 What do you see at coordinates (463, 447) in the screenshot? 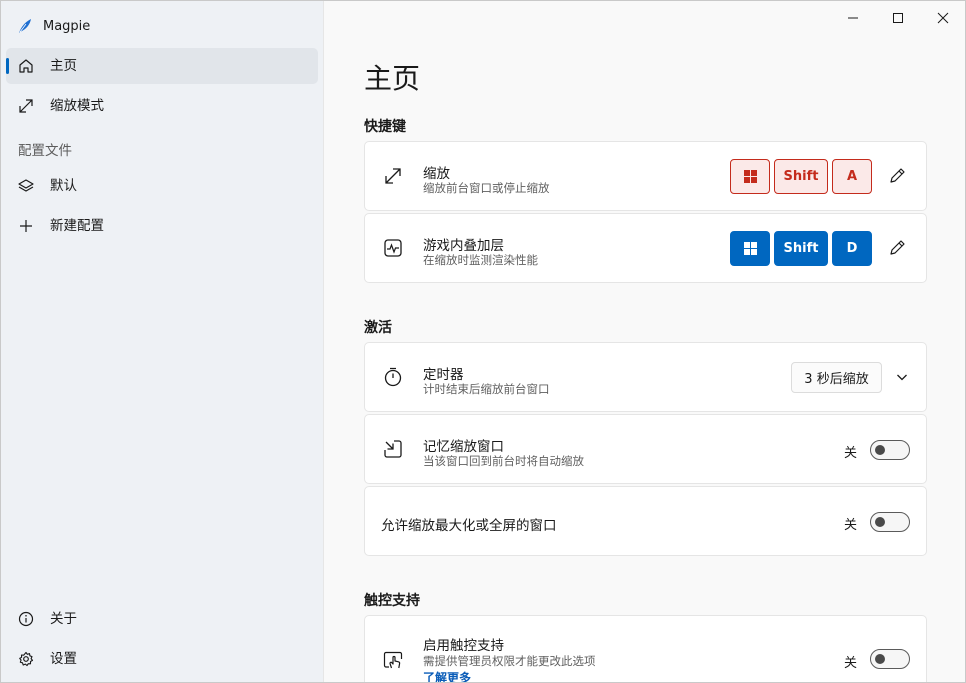
I see `card-title: 记忆缩放窗口` at bounding box center [463, 447].